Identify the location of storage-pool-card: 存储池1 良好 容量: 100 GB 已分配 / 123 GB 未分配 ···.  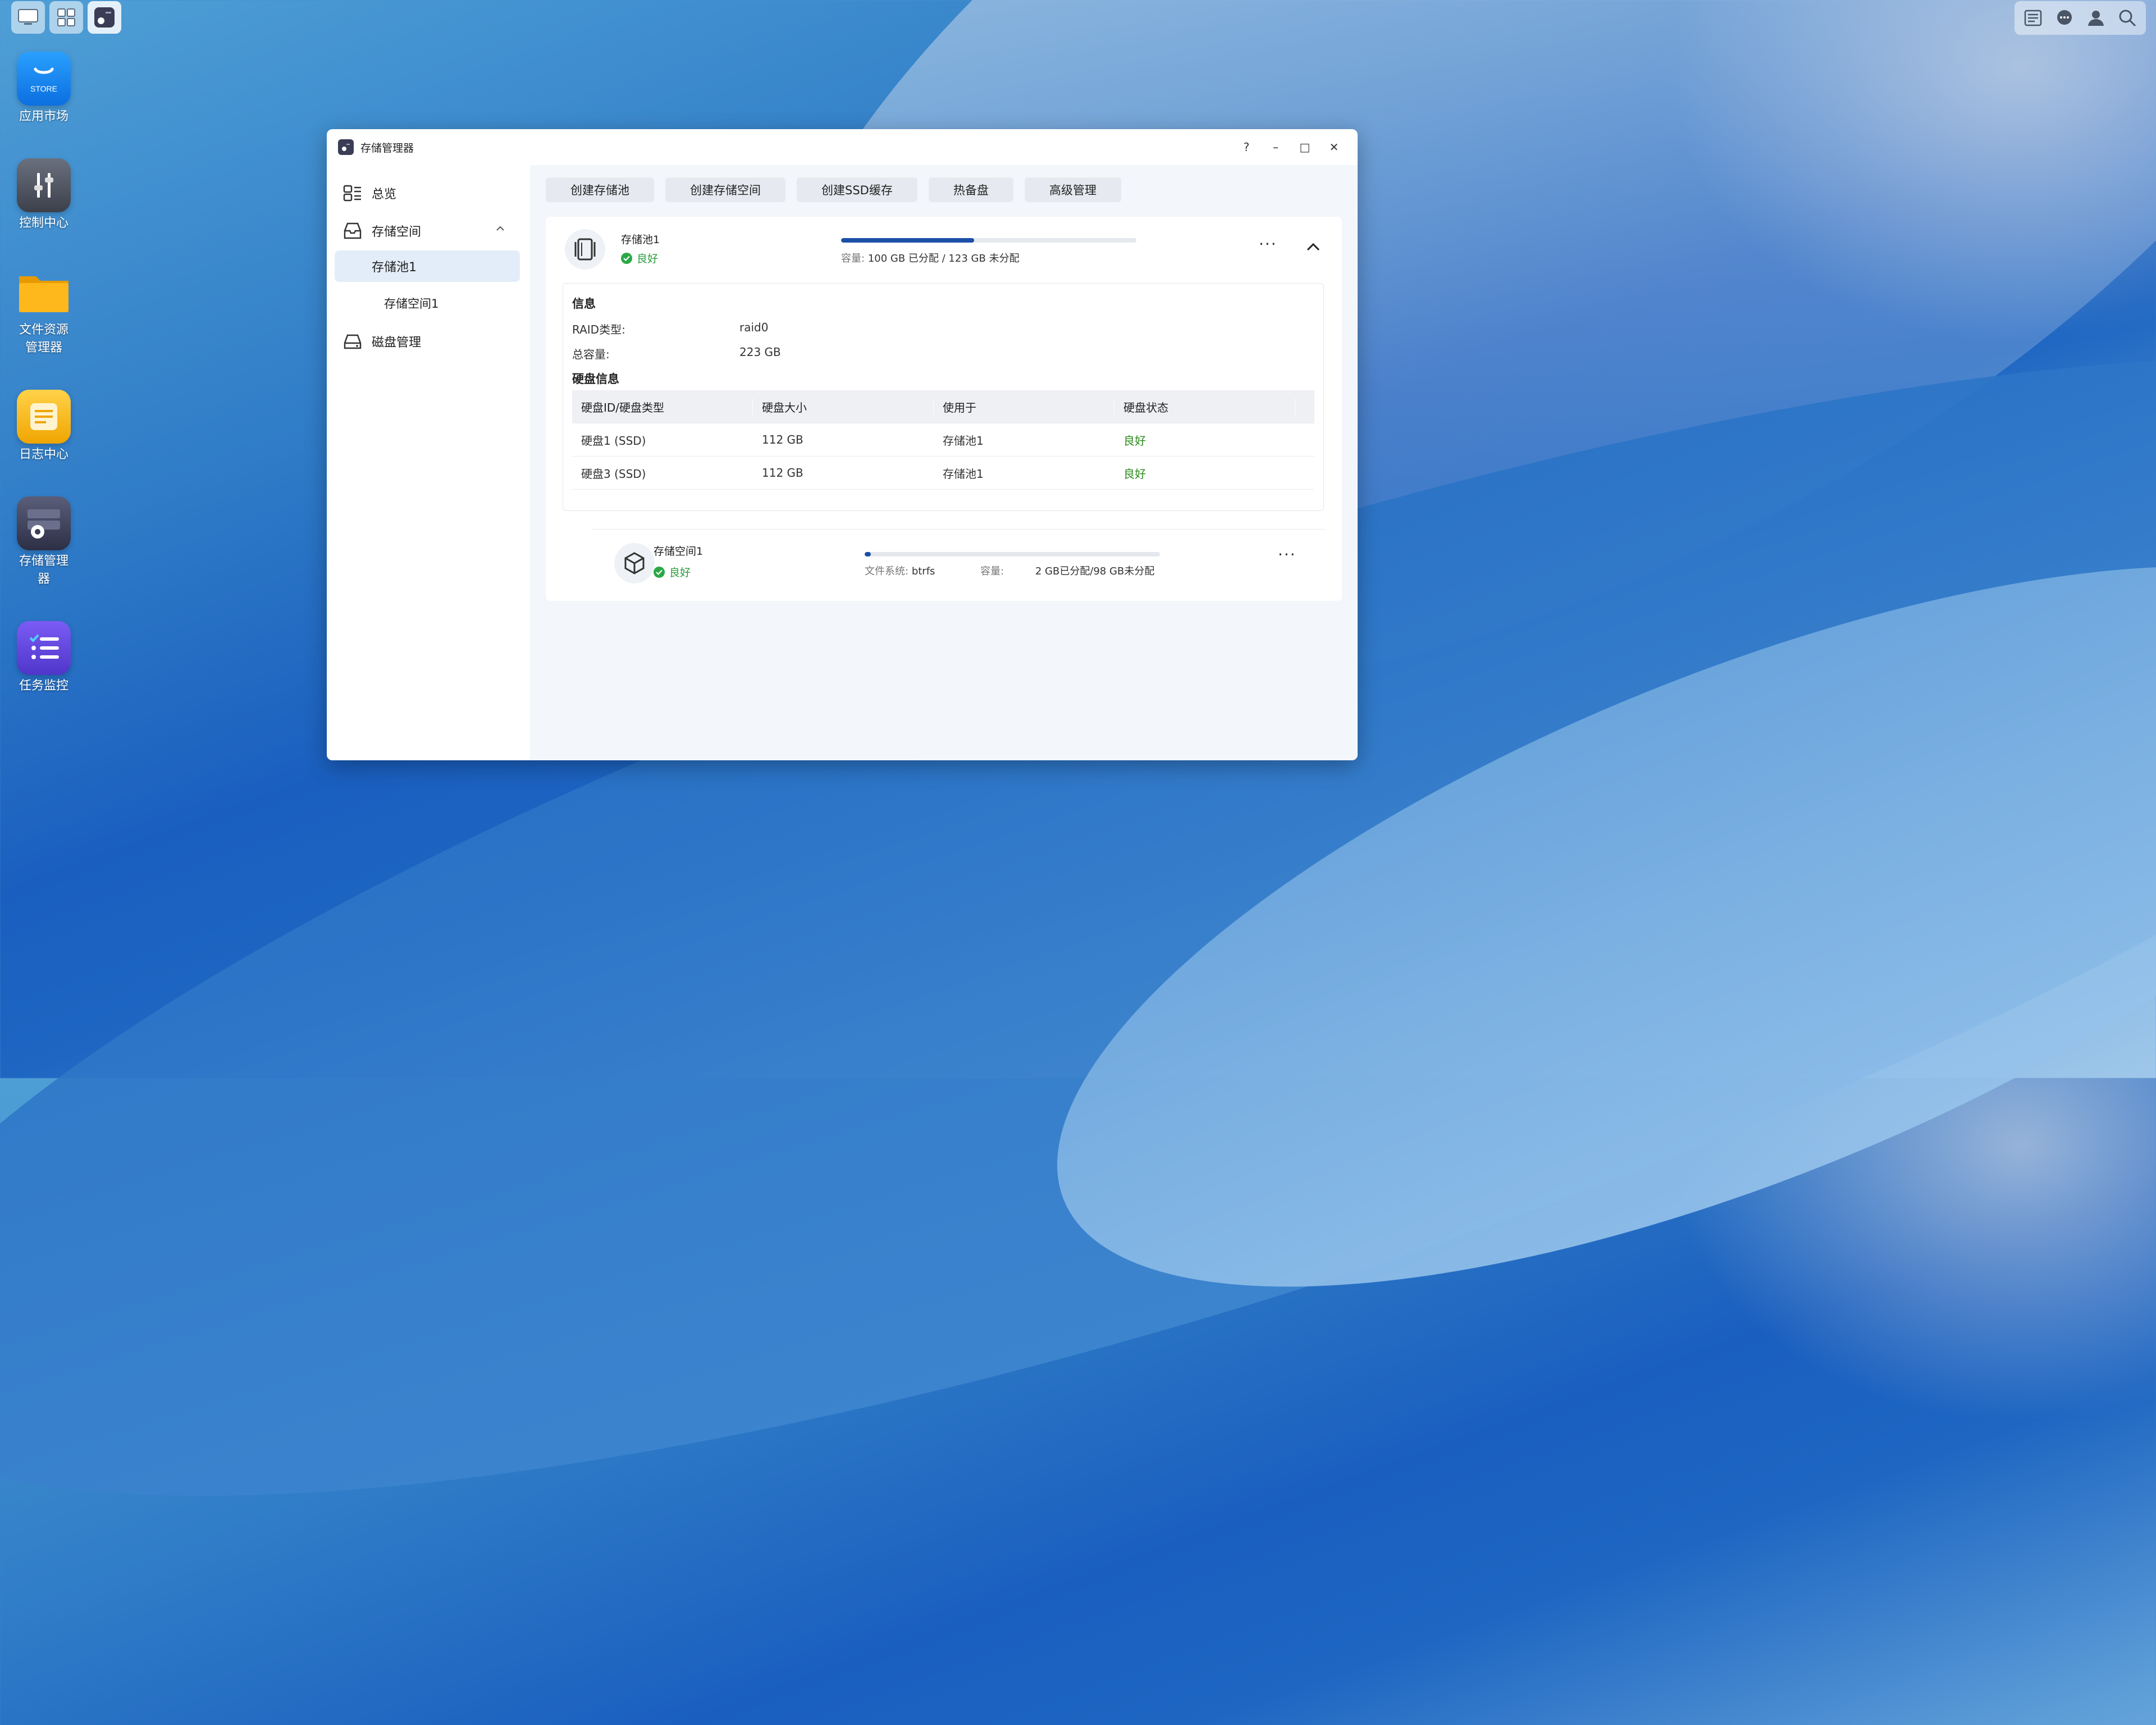
(944, 409).